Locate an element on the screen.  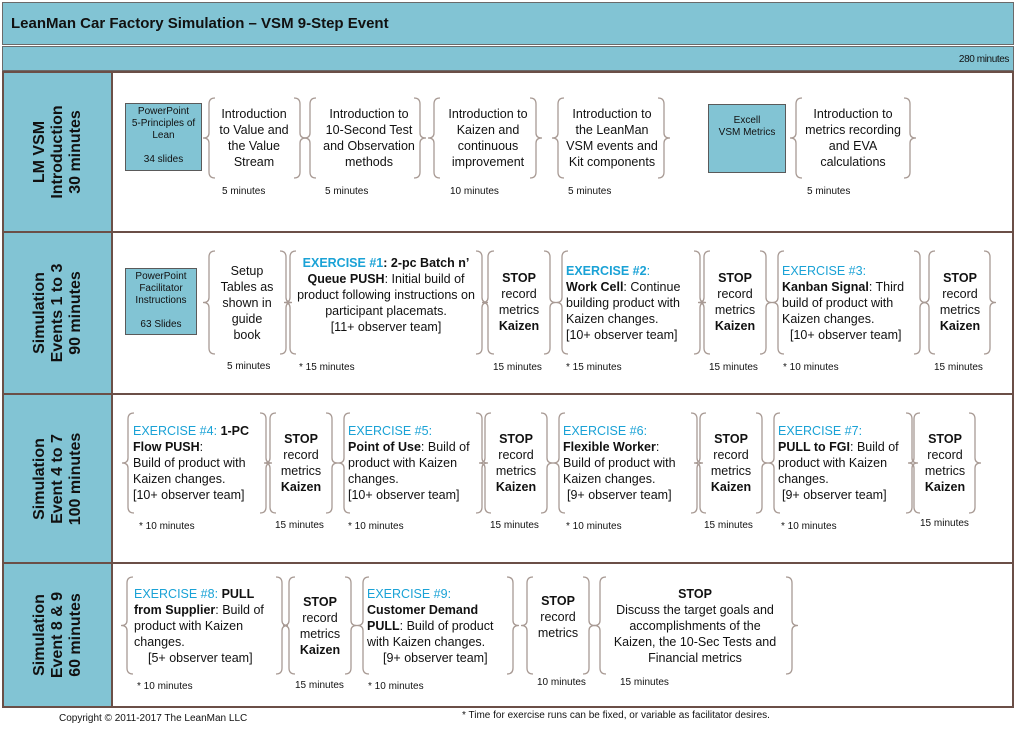
exercise-desc: Build of product with Kaizen changes. is located at coordinates (189, 471).